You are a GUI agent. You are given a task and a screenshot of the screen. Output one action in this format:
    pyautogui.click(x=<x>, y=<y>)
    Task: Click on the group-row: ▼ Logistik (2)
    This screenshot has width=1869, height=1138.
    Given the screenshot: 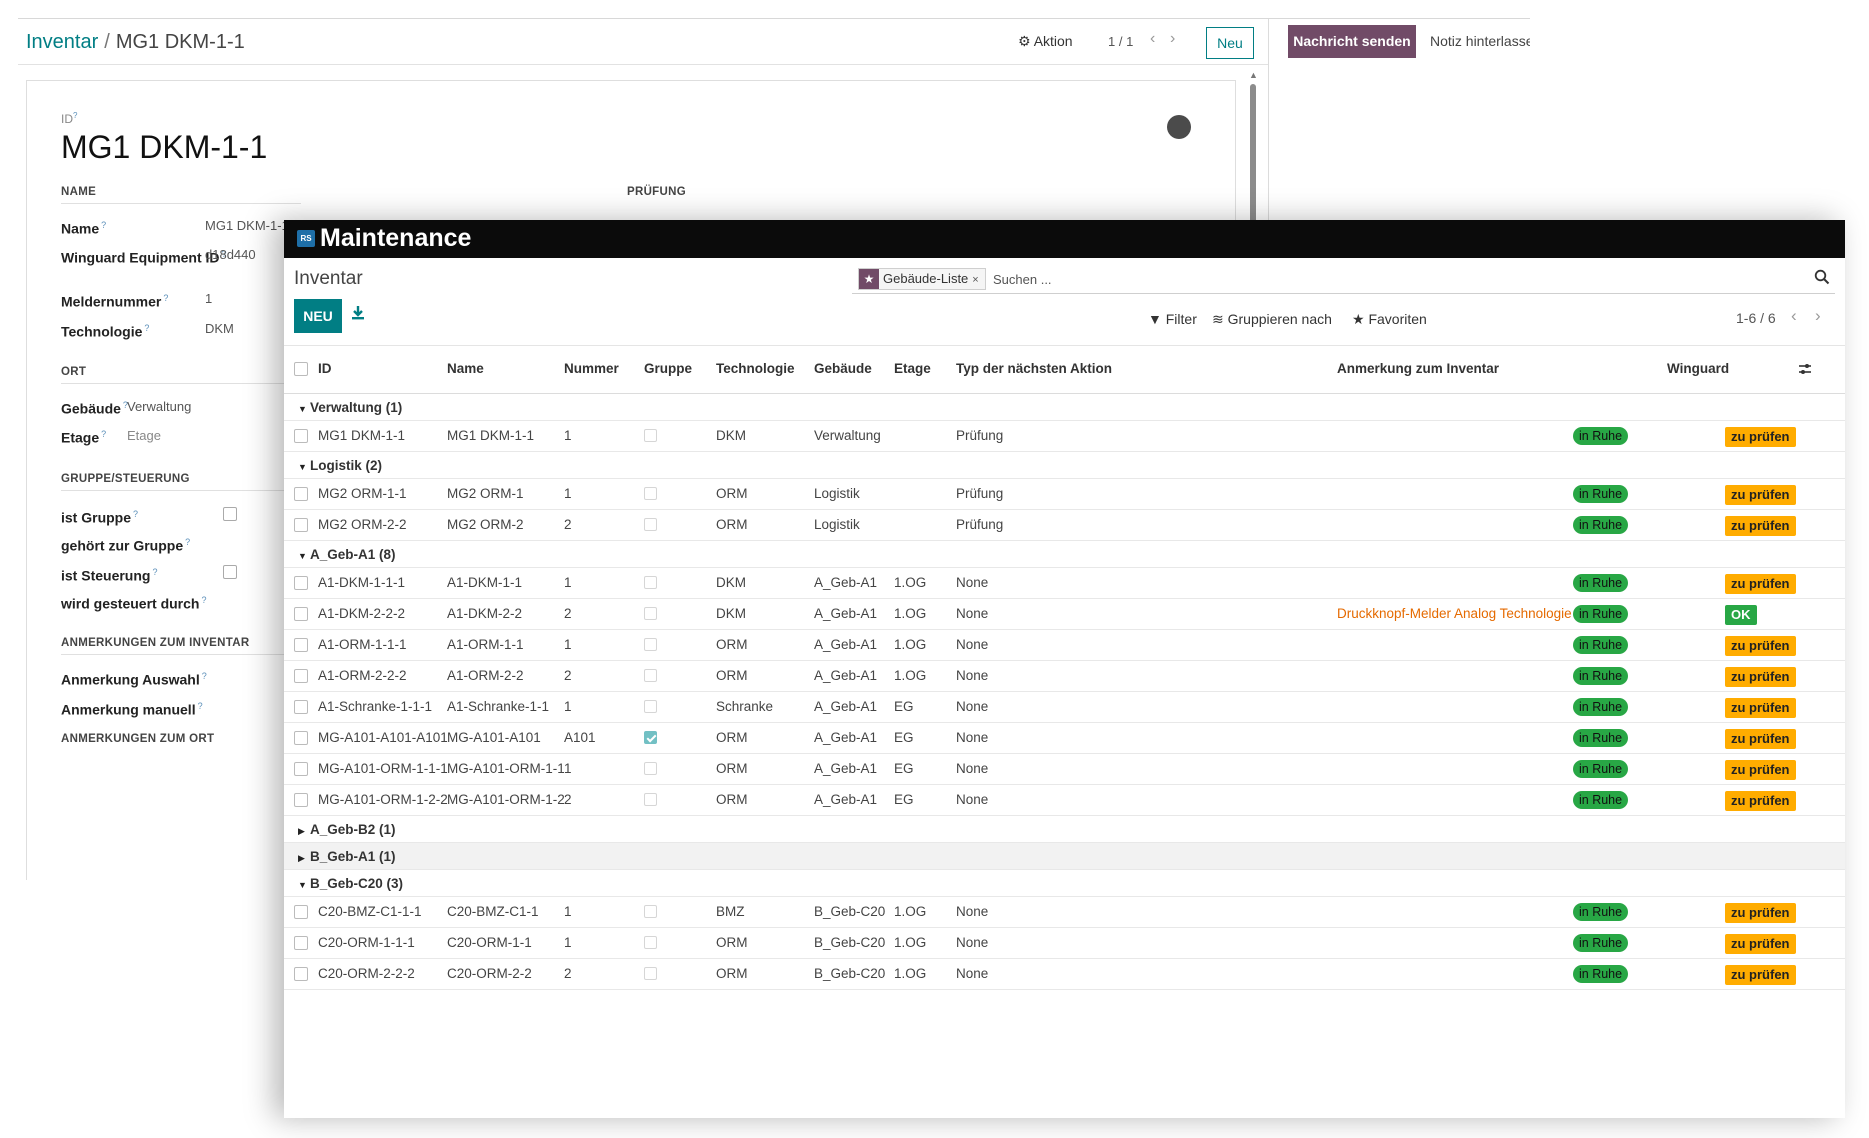 What is the action you would take?
    pyautogui.click(x=1064, y=465)
    